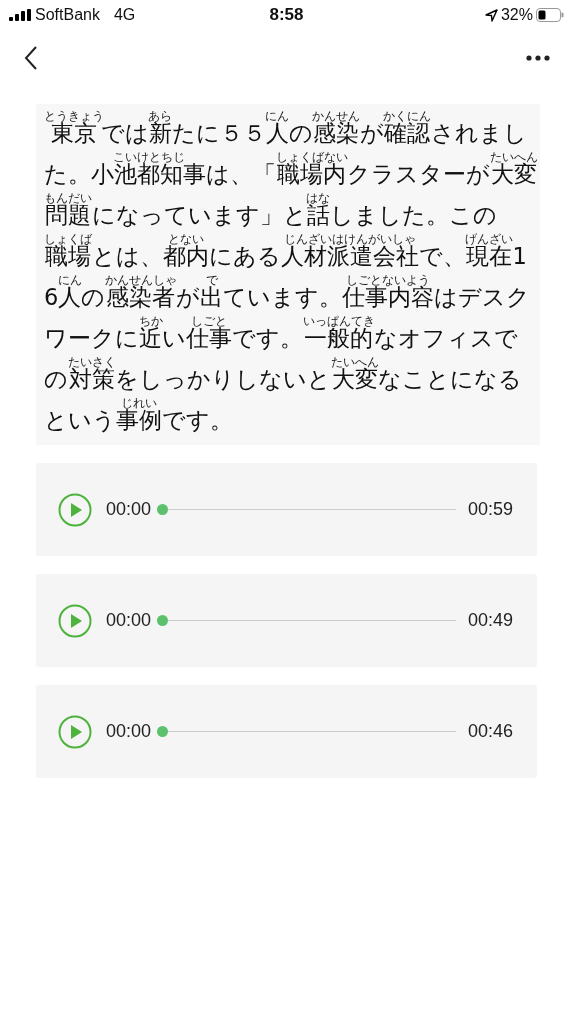 This screenshot has width=576, height=1024. What do you see at coordinates (538, 58) in the screenshot?
I see `more-icon` at bounding box center [538, 58].